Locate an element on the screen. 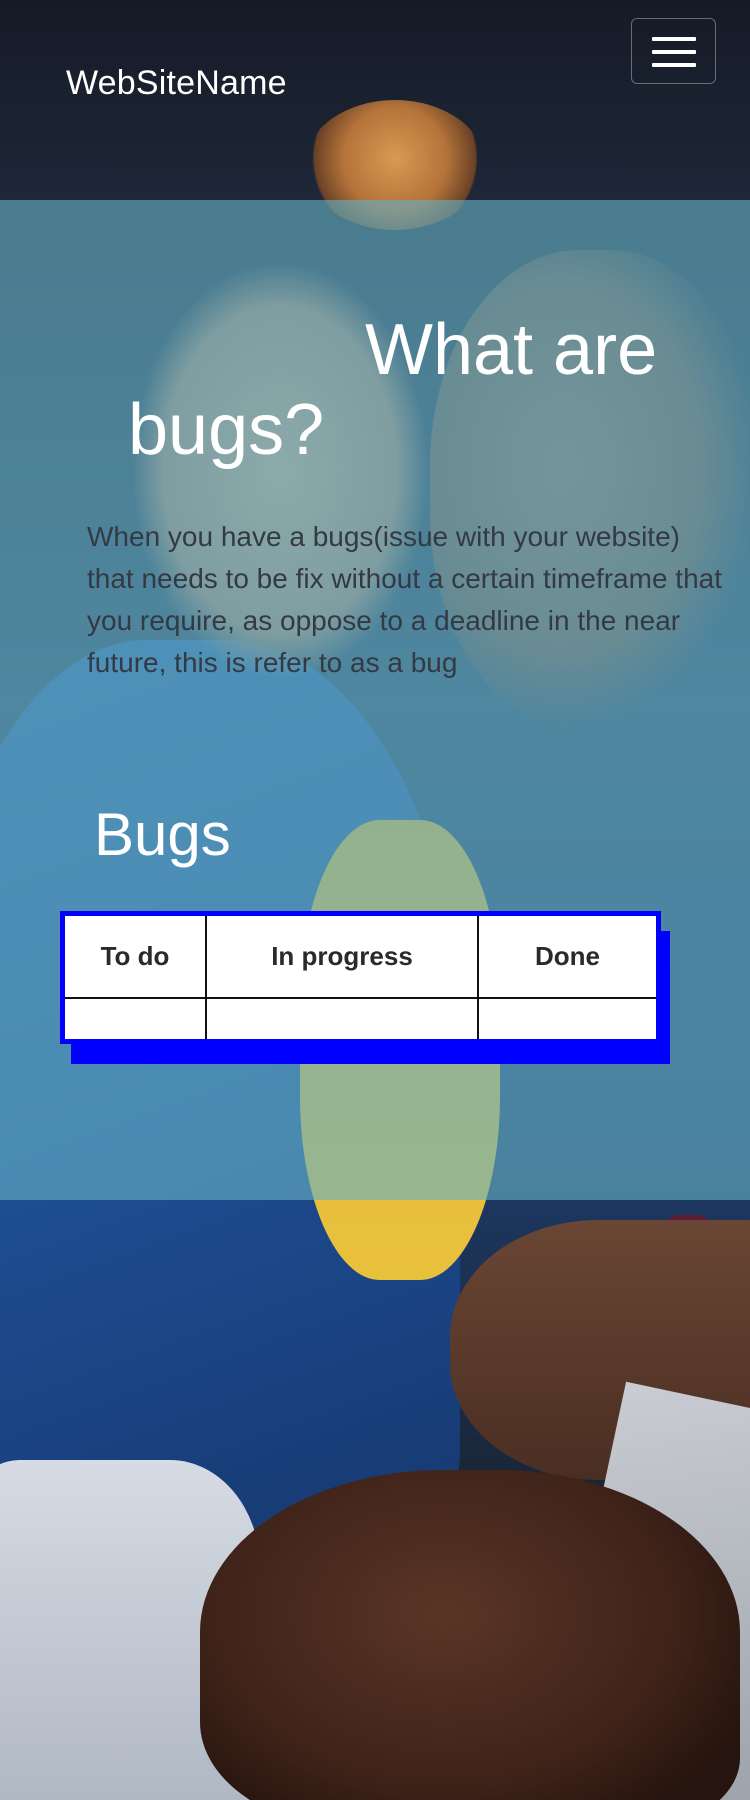 The width and height of the screenshot is (750, 1800). column-header-in-progress: In progress is located at coordinates (342, 958).